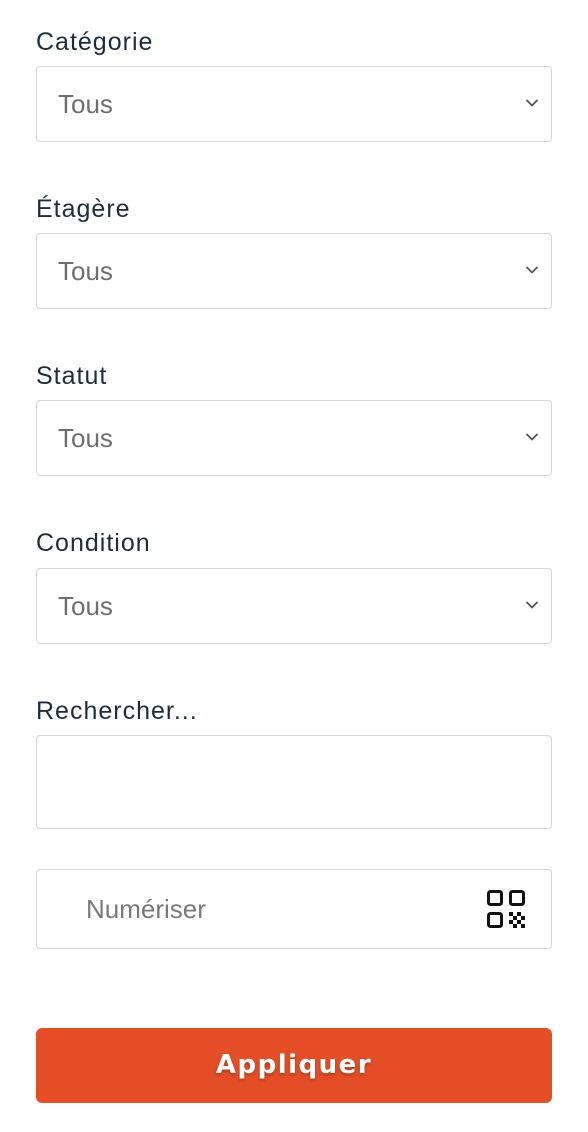  Describe the element at coordinates (72, 376) in the screenshot. I see `status-label: Statut` at that location.